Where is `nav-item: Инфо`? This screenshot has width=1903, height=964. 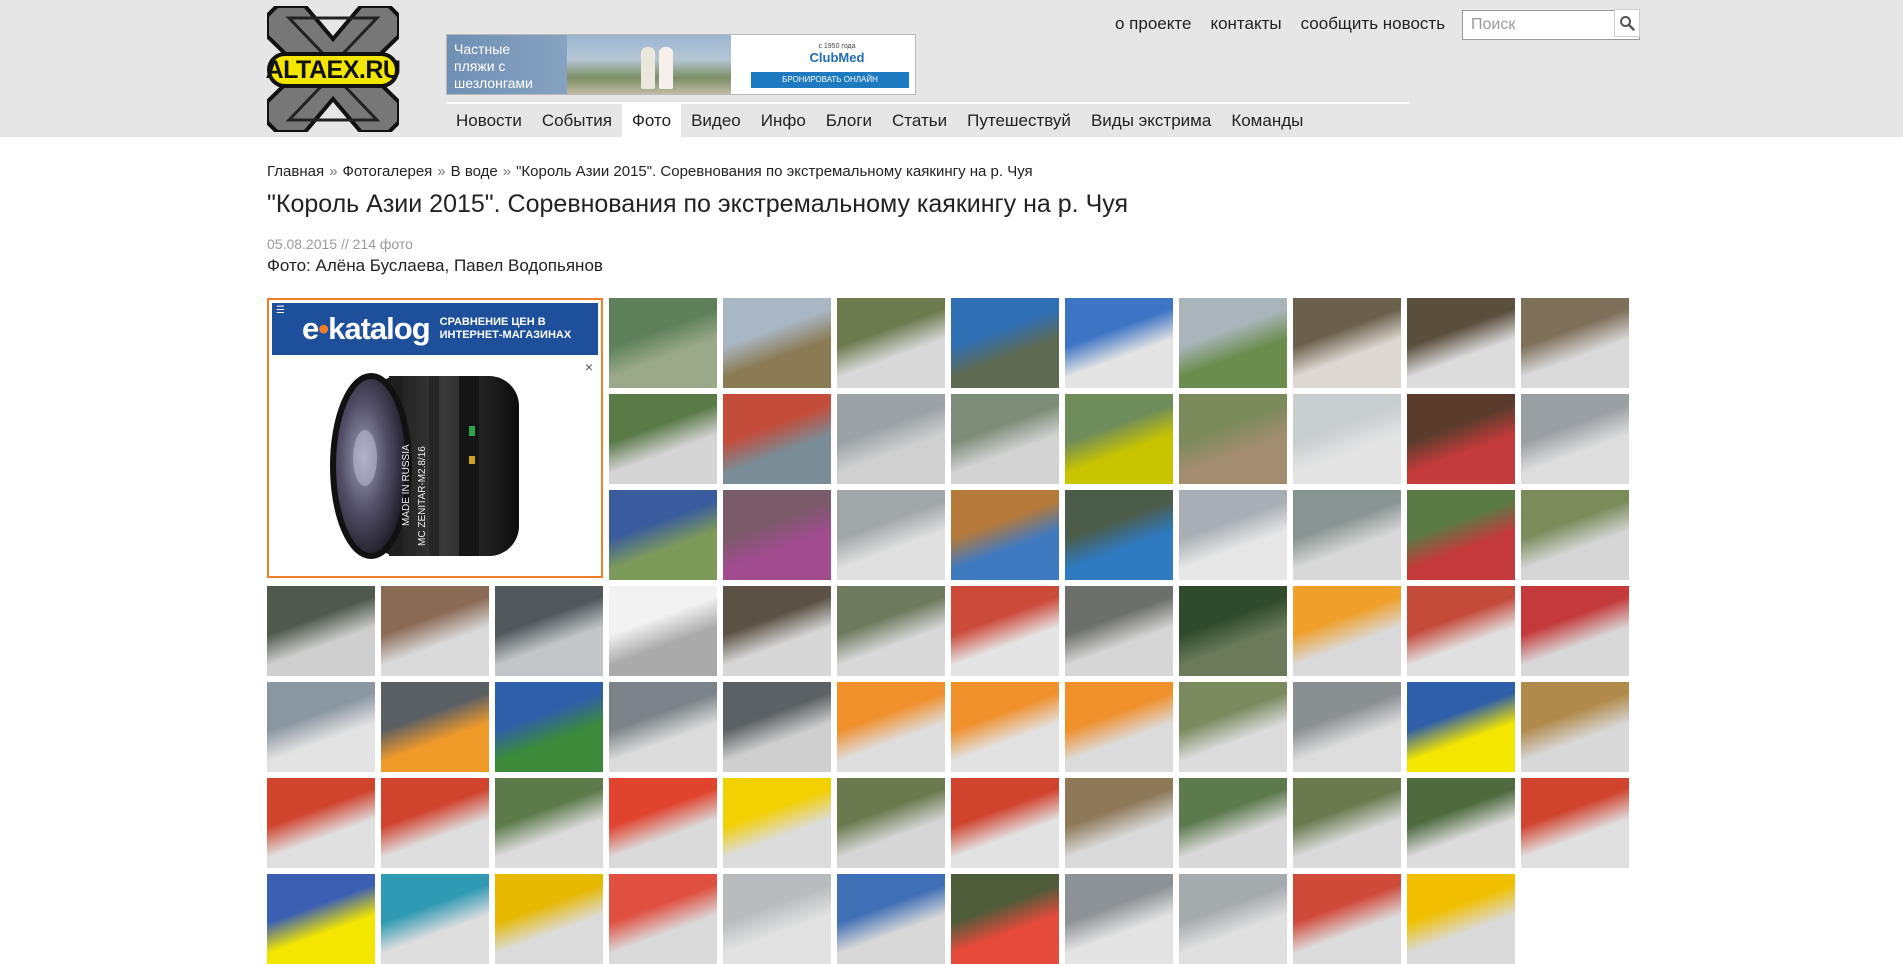
nav-item: Инфо is located at coordinates (783, 120).